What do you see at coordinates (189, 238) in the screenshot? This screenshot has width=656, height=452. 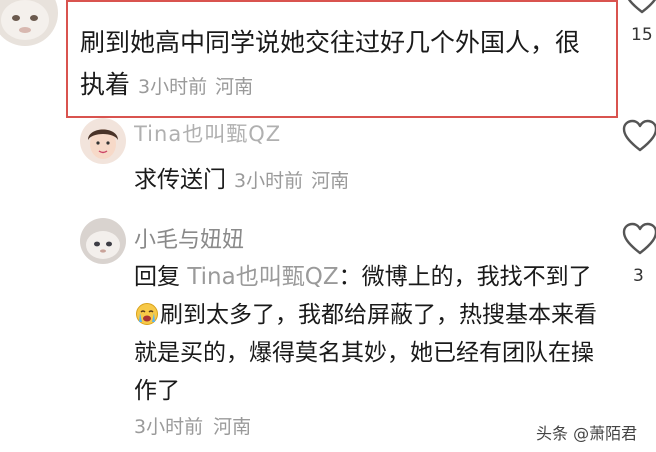 I see `username: 小毛与妞妞` at bounding box center [189, 238].